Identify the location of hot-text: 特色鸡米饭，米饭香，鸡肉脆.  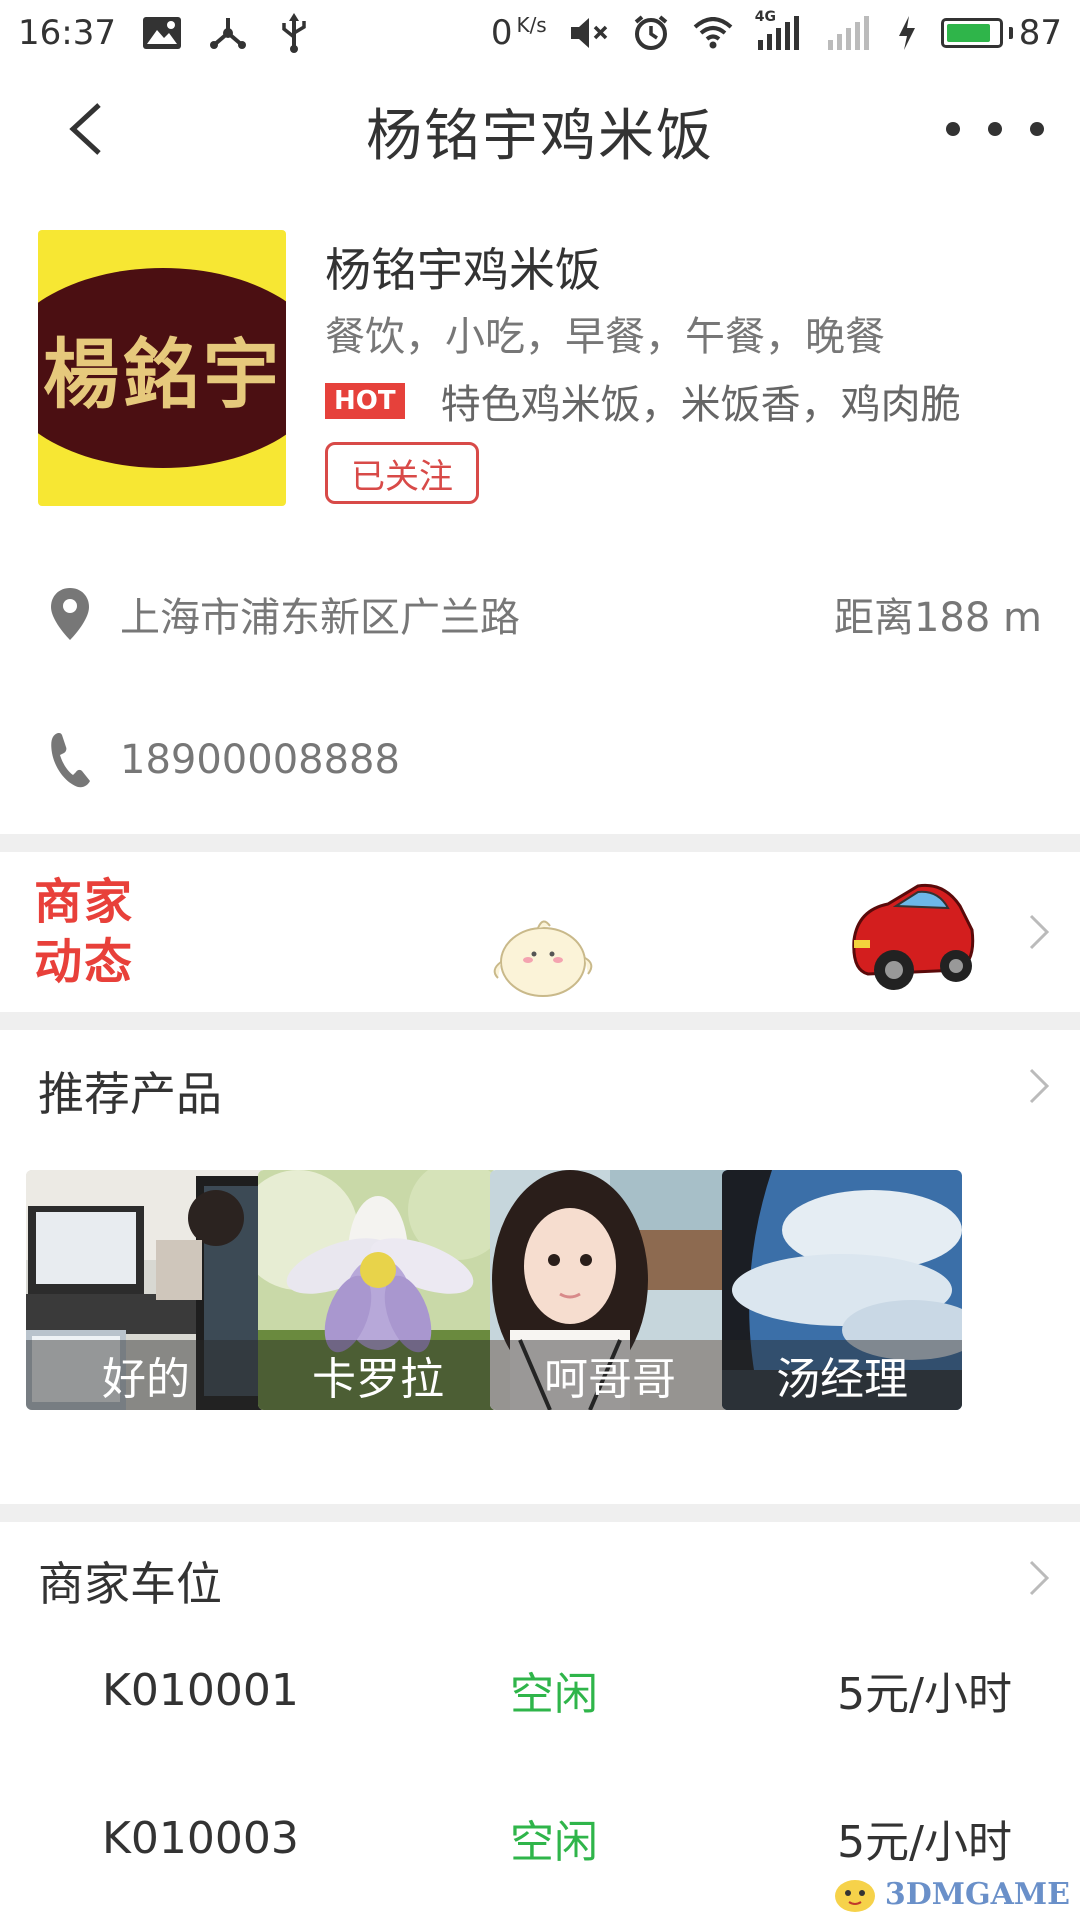
(700, 405).